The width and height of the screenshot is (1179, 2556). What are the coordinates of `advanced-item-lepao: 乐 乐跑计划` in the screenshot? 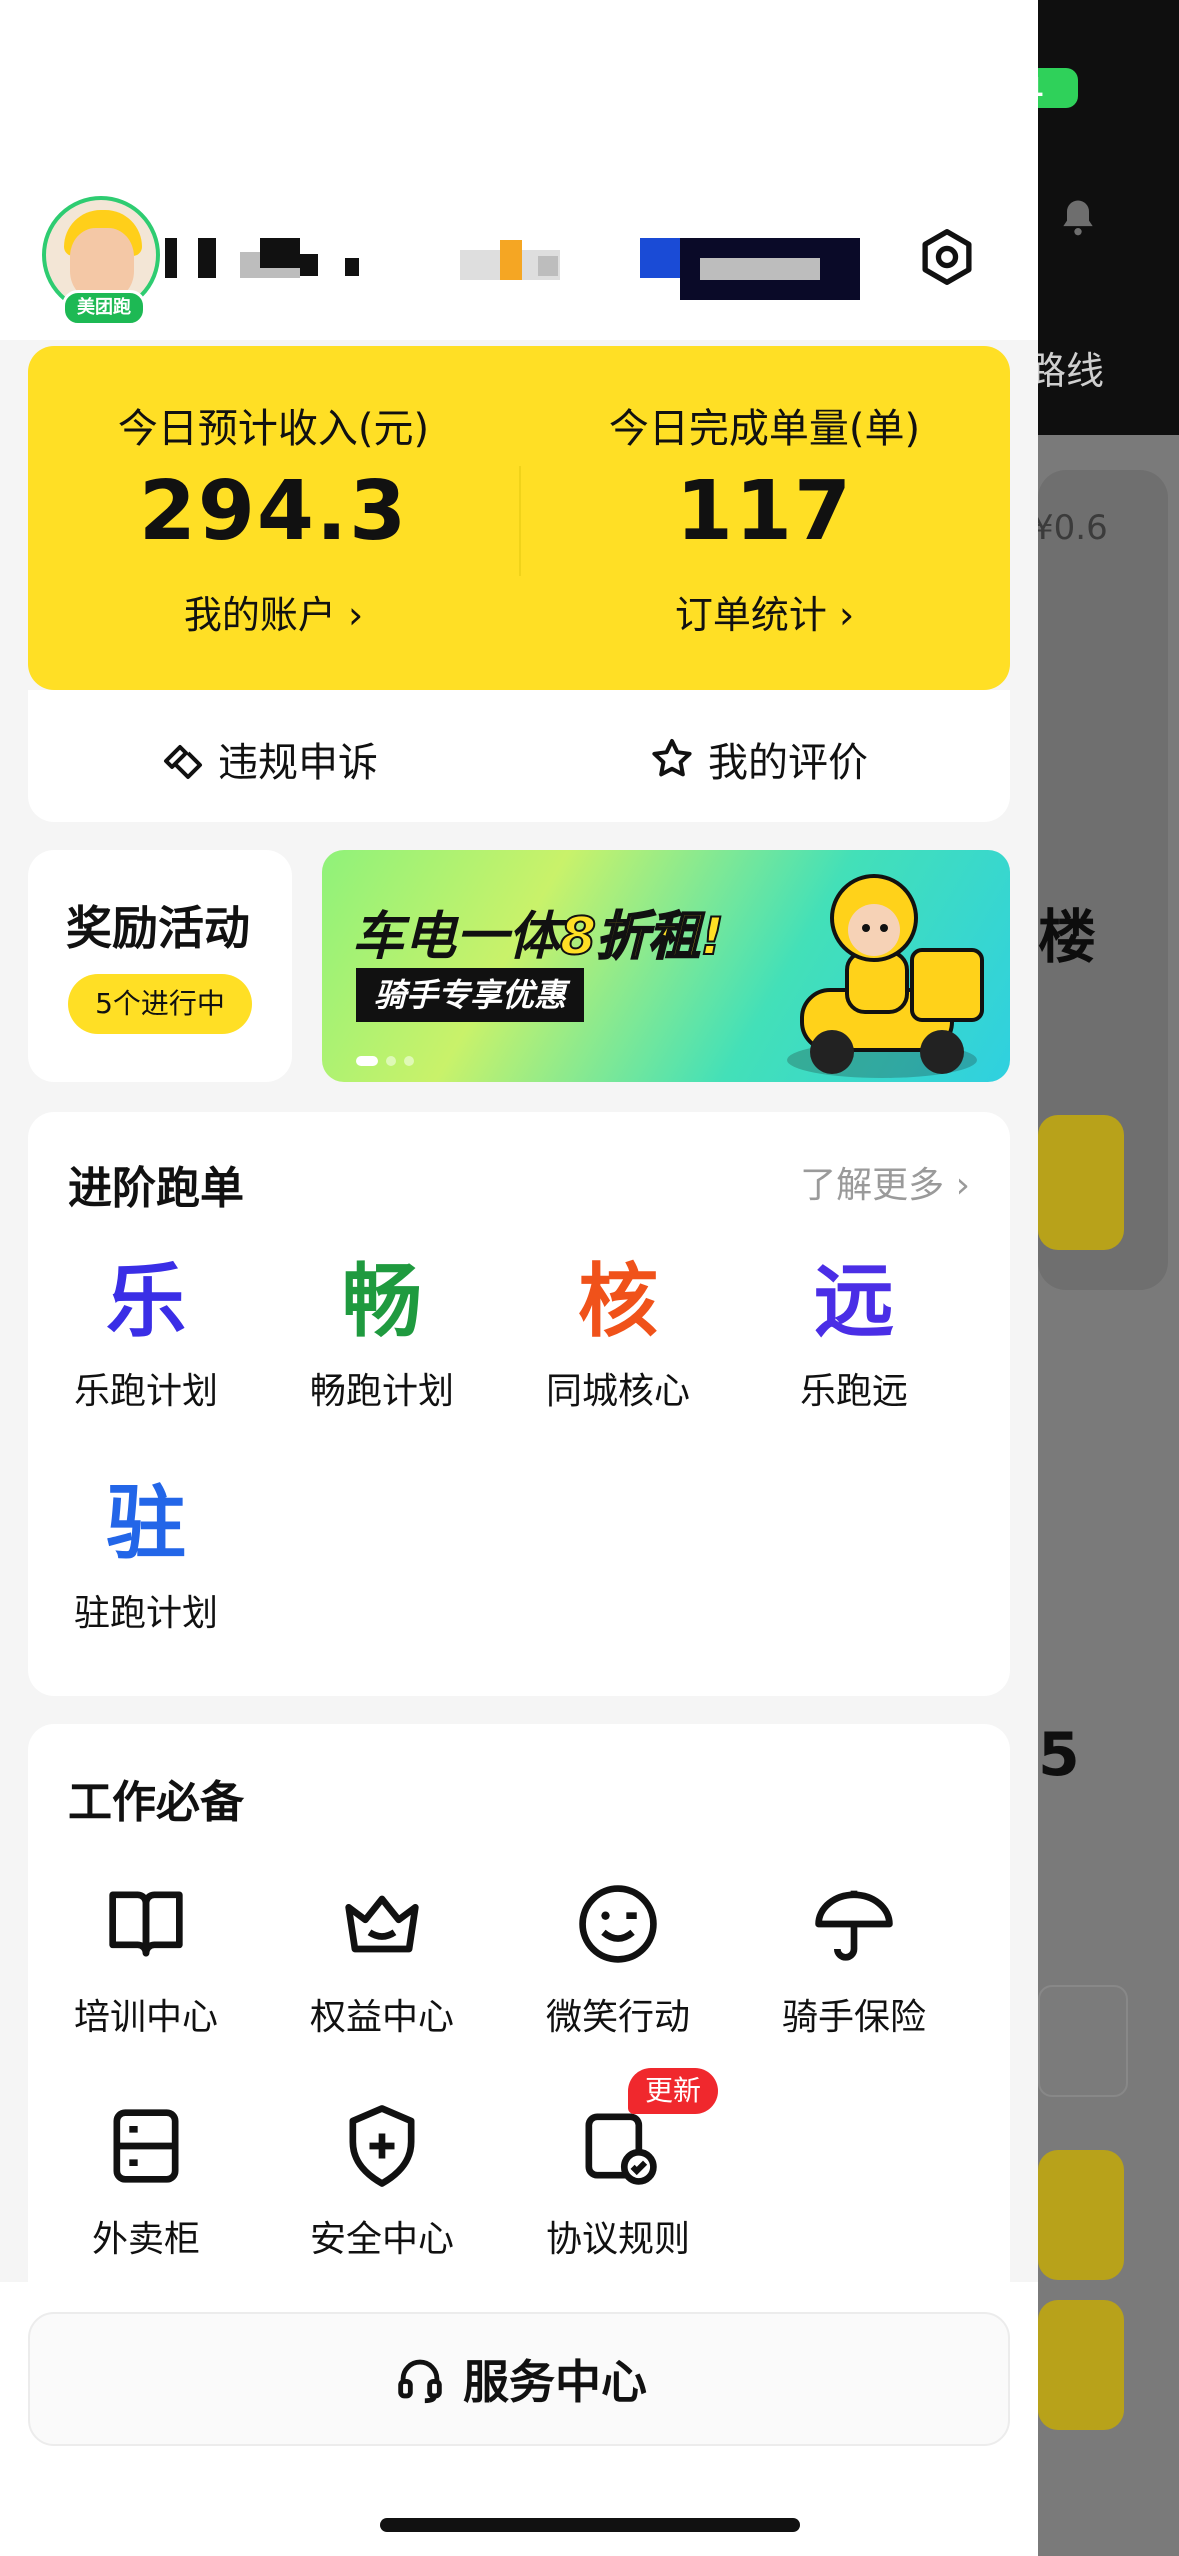 It's located at (146, 1333).